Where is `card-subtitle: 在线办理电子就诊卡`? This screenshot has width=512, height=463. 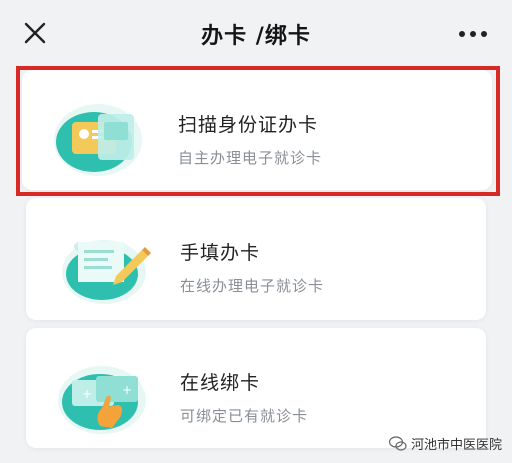
card-subtitle: 在线办理电子就诊卡 is located at coordinates (252, 286).